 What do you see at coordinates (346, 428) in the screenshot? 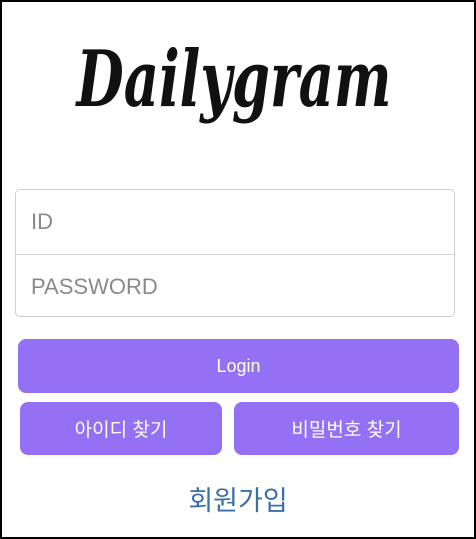
I see `find-password-button: 비밀번호 찾기` at bounding box center [346, 428].